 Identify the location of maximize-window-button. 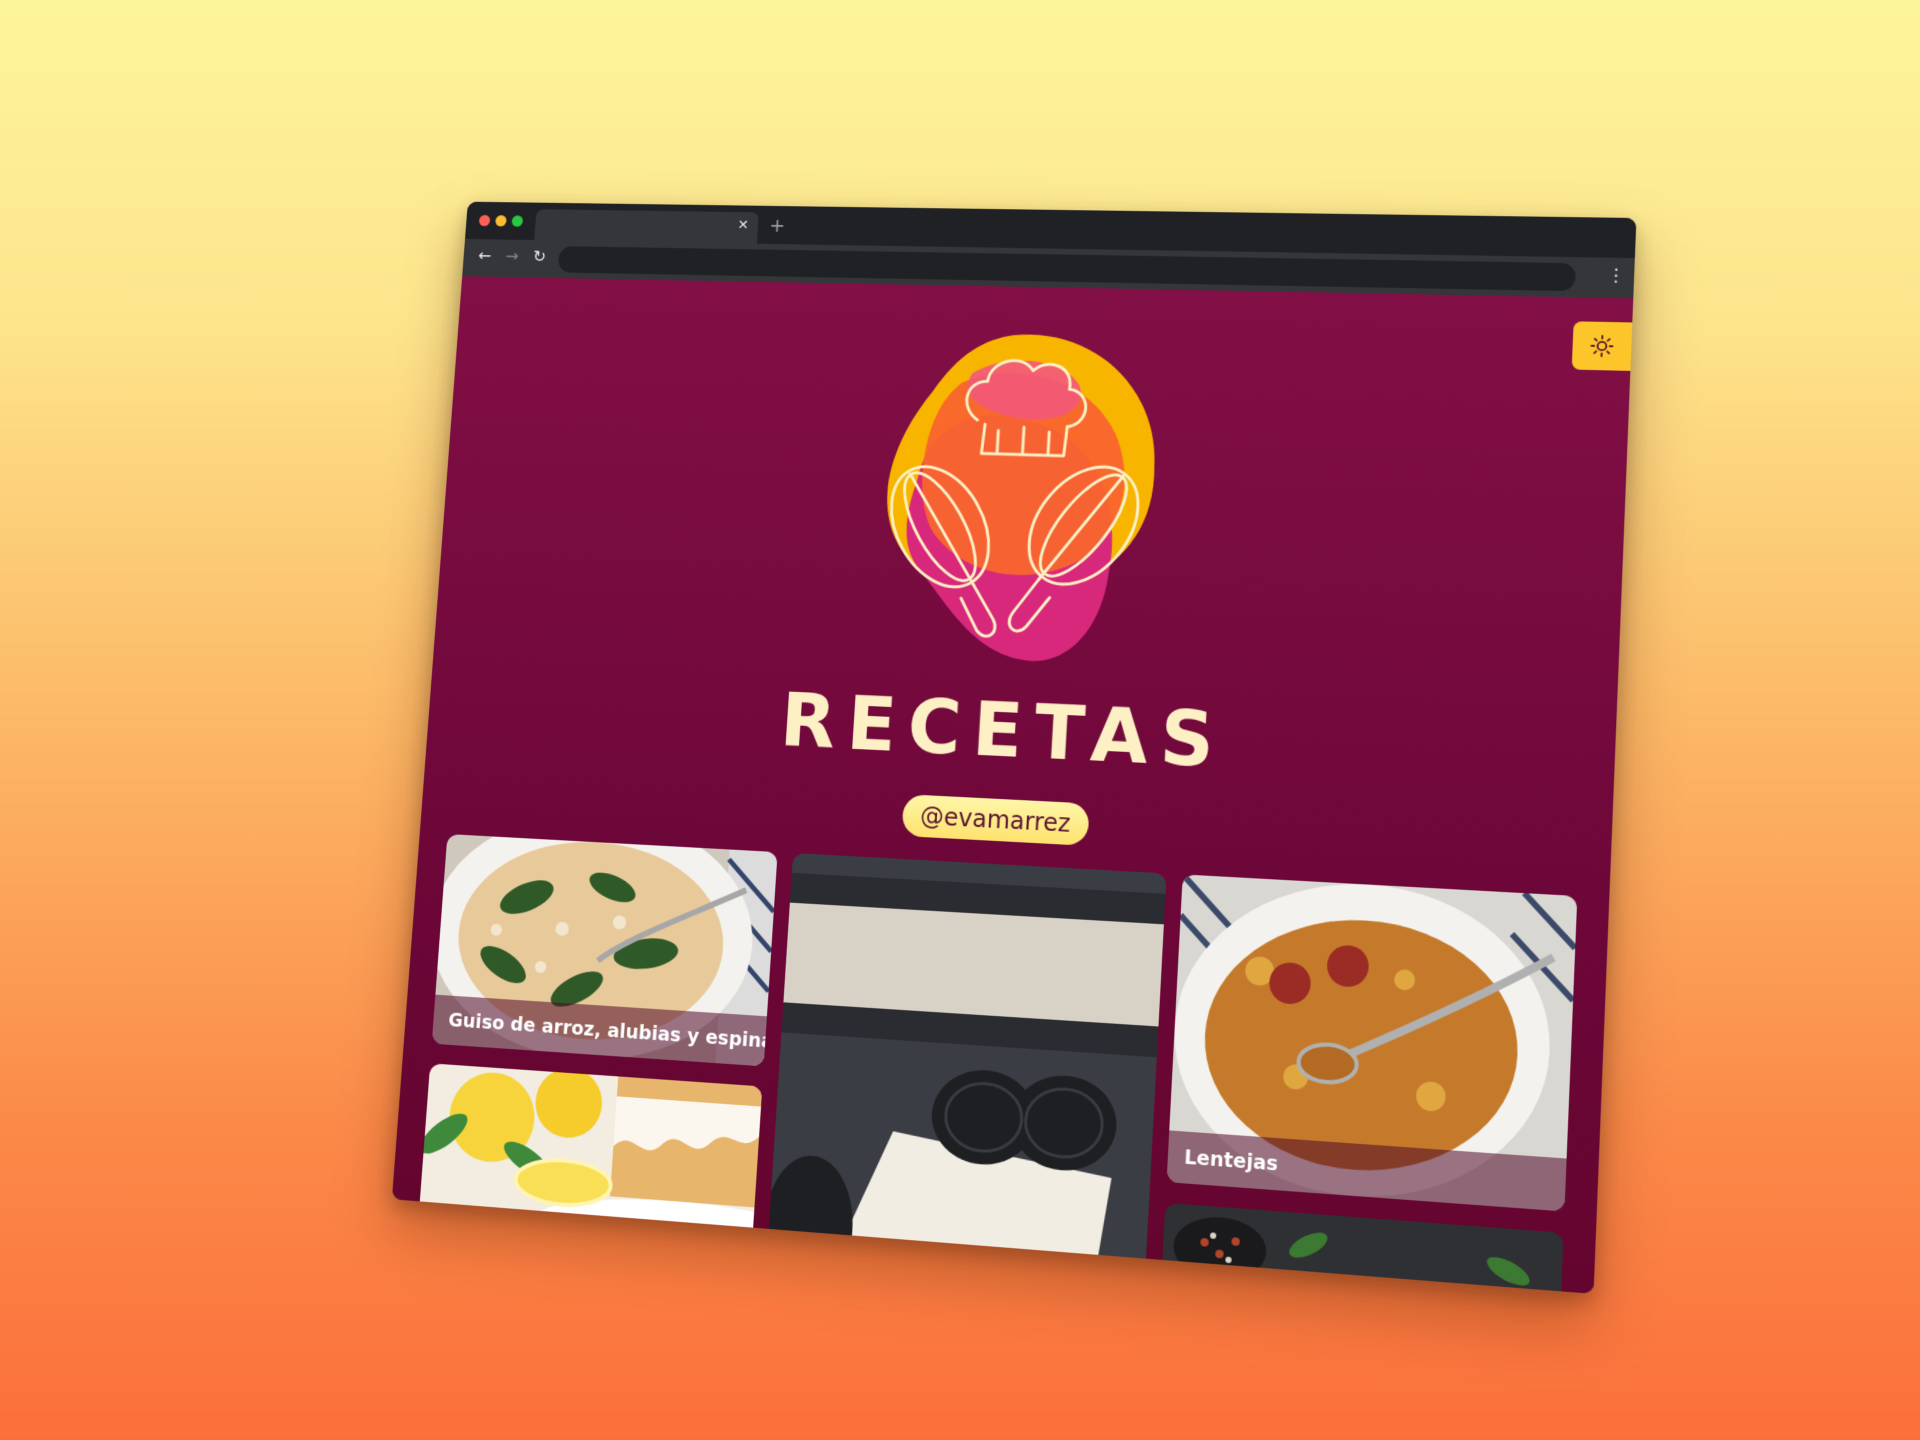
(517, 220).